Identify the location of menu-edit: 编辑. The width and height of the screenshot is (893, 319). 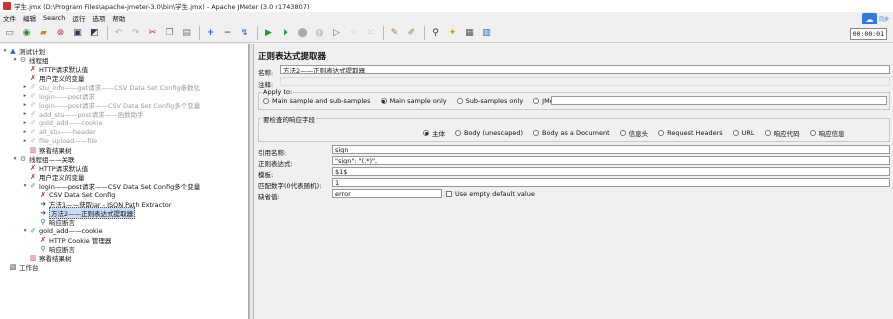
(29, 18).